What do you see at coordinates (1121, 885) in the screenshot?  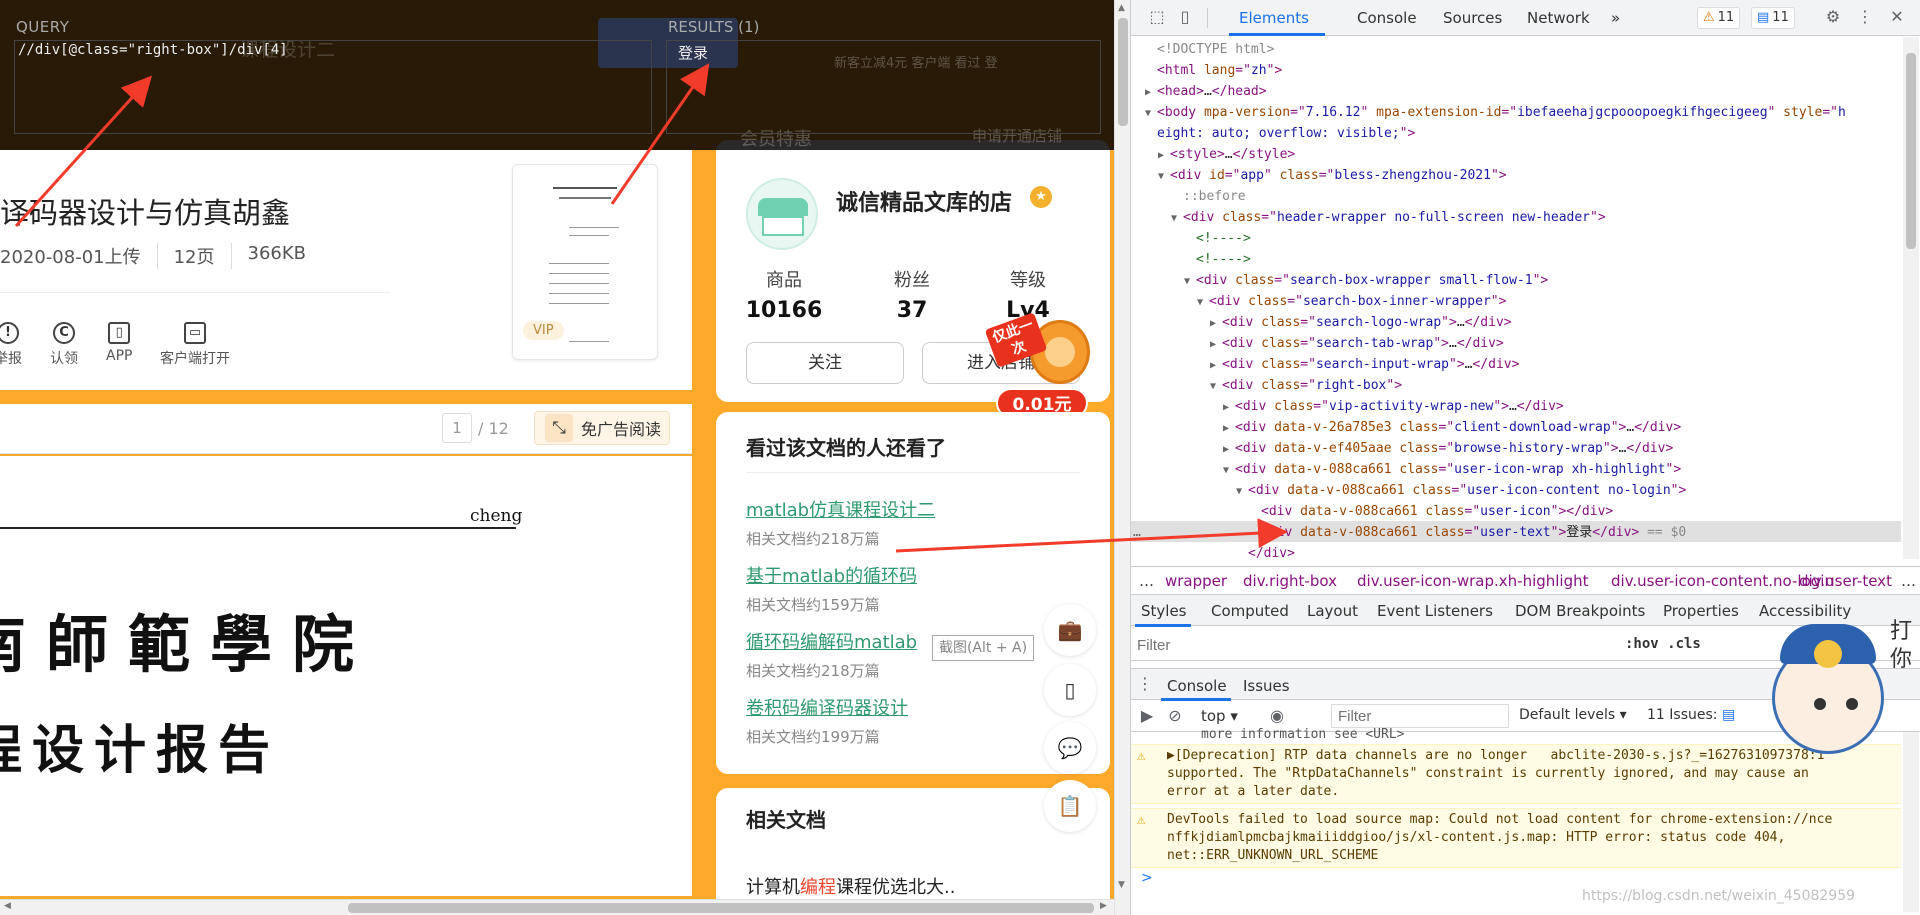 I see `scroll-down-icon: ▼` at bounding box center [1121, 885].